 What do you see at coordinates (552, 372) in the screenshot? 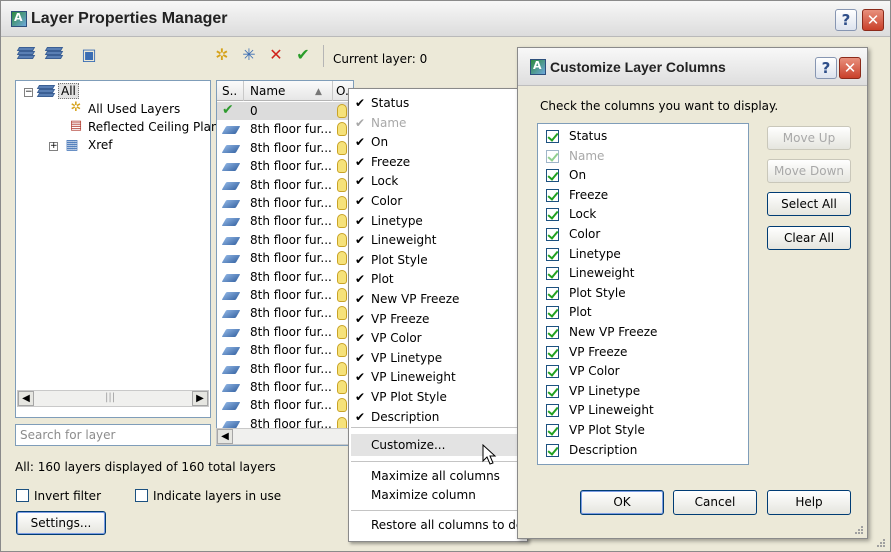
I see `column-checkbox-vp-color` at bounding box center [552, 372].